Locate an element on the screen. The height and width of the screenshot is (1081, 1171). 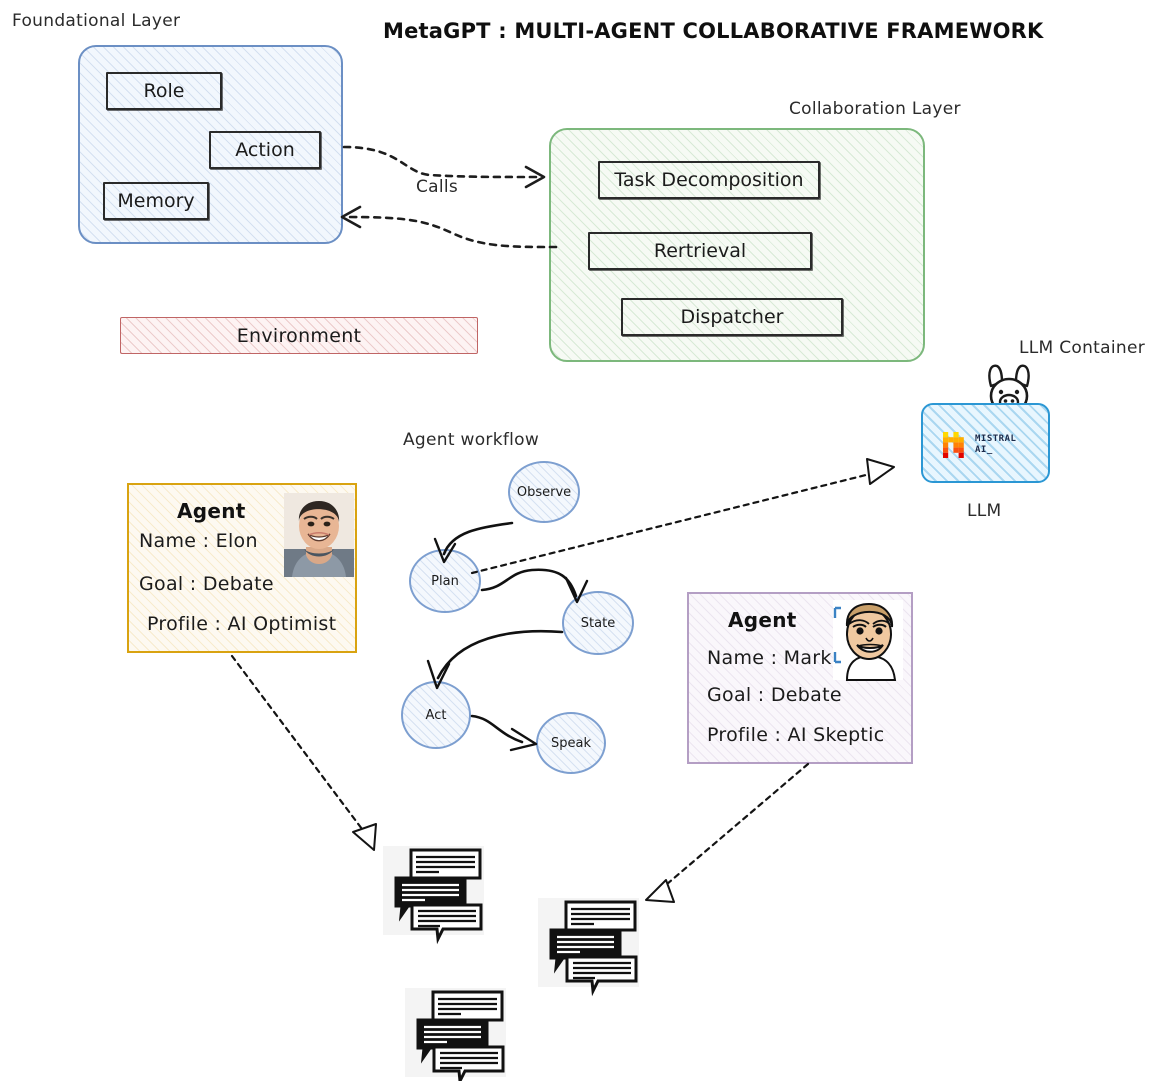
environment-box: Environment is located at coordinates (299, 335).